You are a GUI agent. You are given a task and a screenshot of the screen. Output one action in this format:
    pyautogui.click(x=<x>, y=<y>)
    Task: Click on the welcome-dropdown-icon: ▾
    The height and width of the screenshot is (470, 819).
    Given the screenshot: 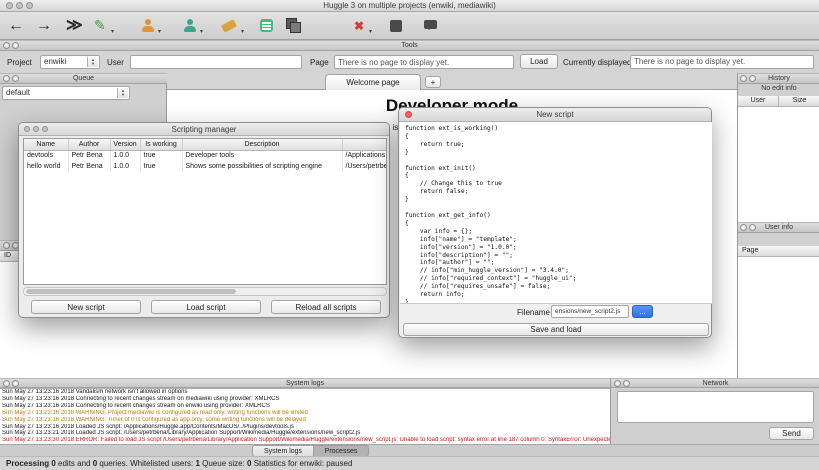 What is the action you would take?
    pyautogui.click(x=201, y=32)
    